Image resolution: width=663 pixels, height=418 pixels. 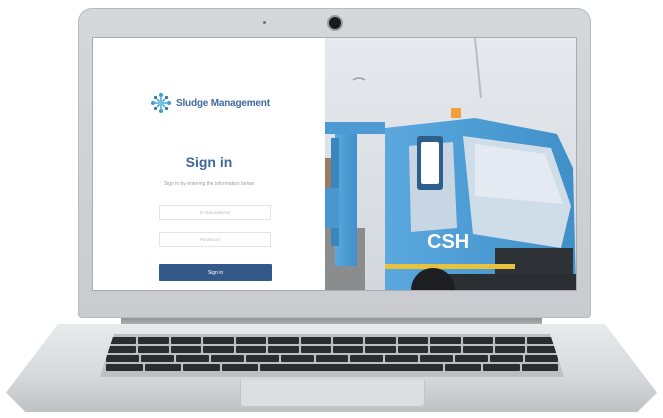 I want to click on page-title: Sign in, so click(x=209, y=162).